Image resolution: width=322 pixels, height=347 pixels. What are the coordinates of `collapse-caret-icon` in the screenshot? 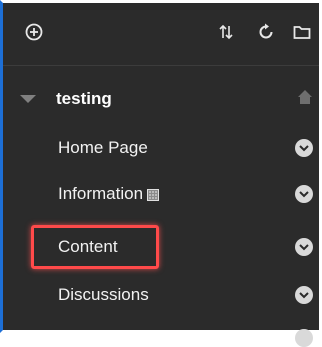 It's located at (28, 99).